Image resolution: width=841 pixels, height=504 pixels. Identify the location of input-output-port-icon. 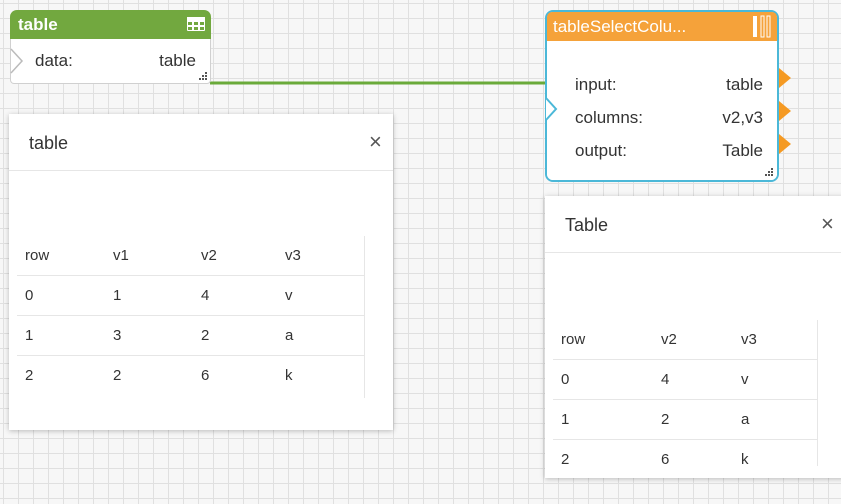
(785, 78).